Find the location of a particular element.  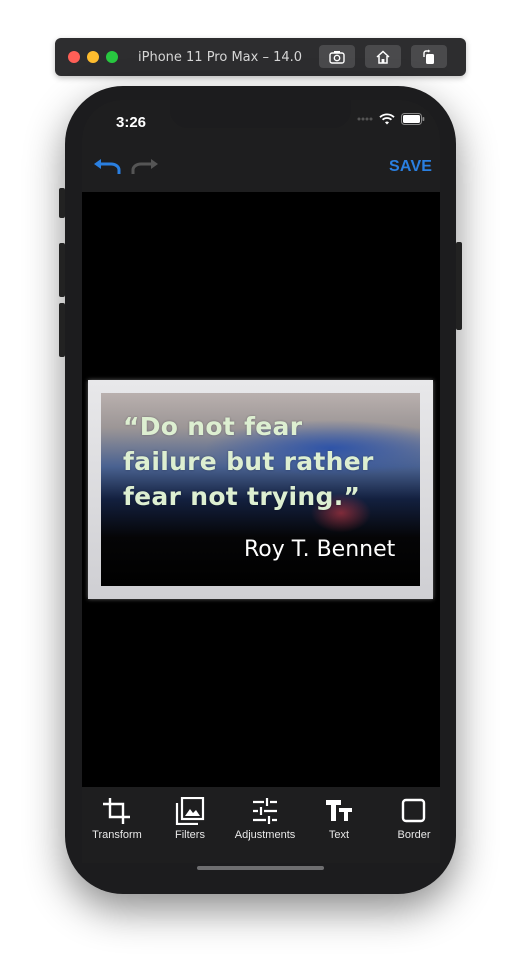

status-icons is located at coordinates (391, 119).